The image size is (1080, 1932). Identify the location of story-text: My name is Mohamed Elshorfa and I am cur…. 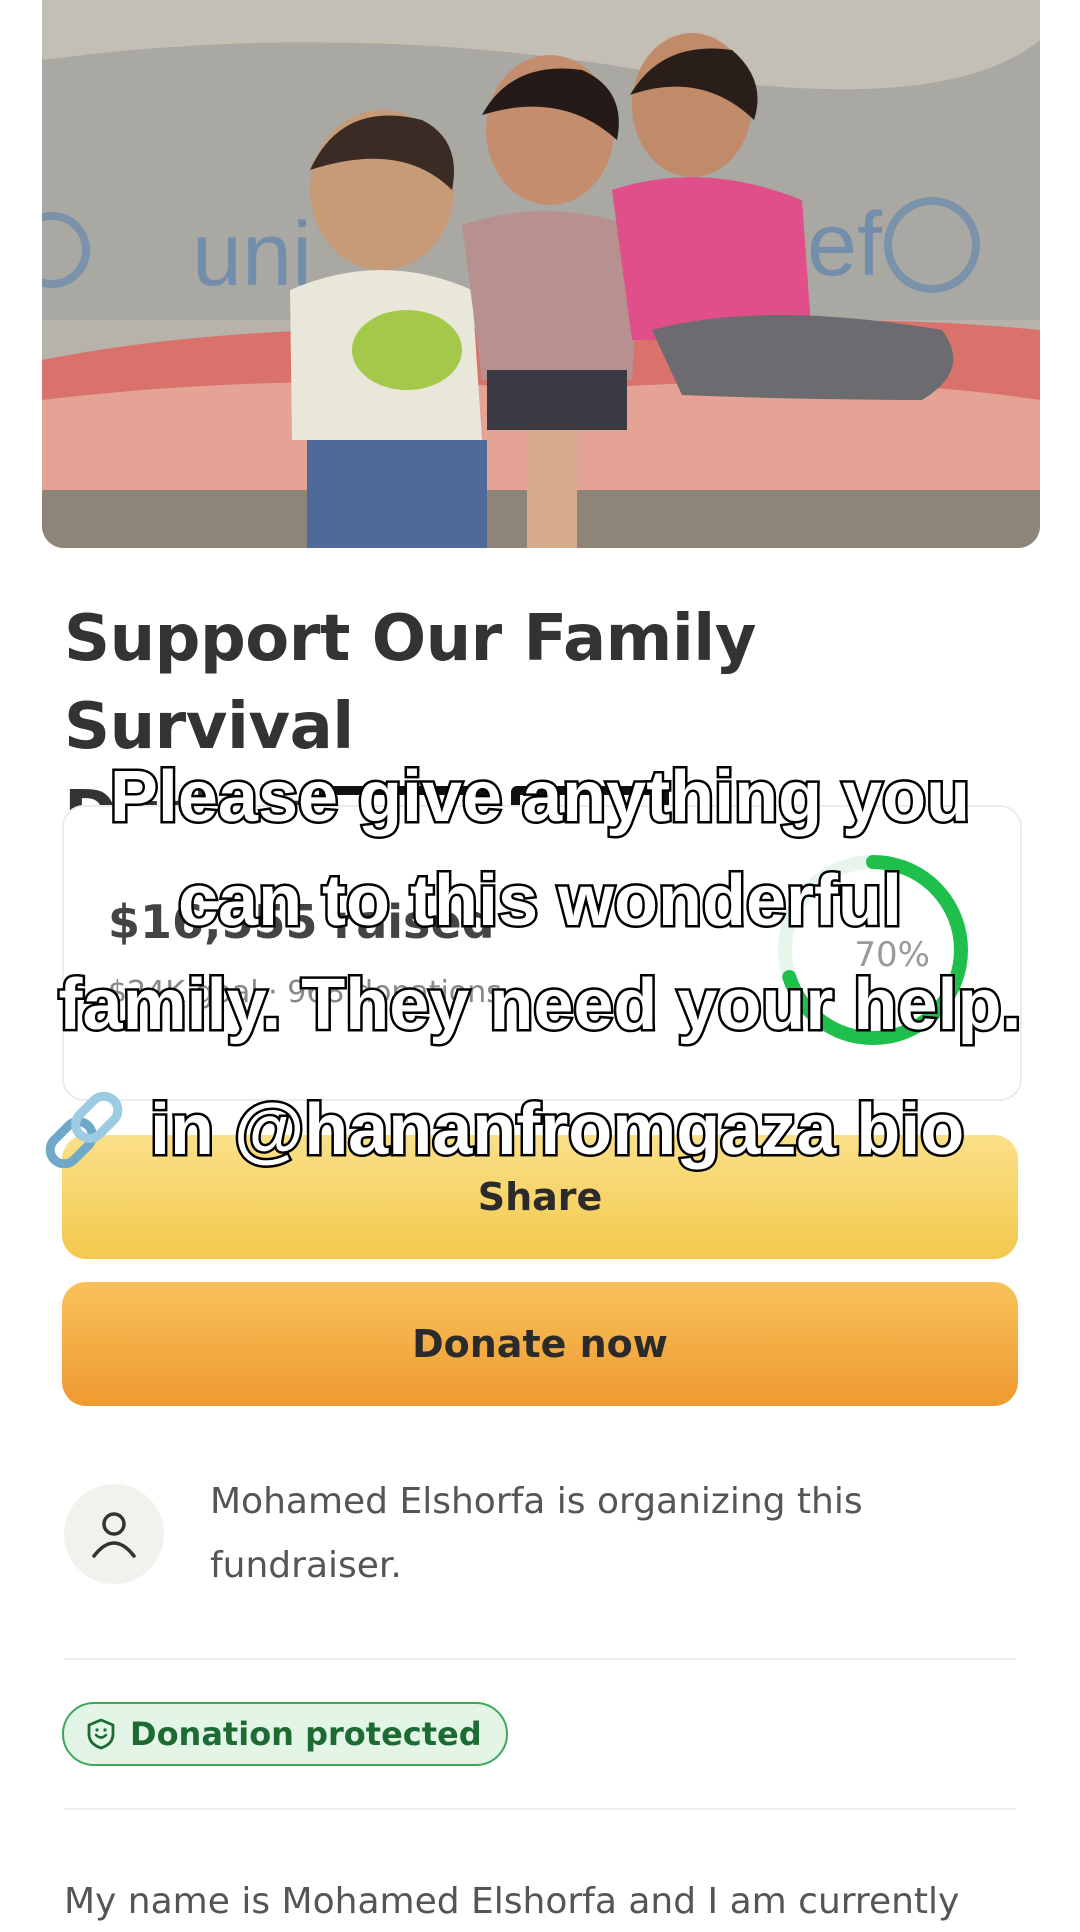
(512, 1901).